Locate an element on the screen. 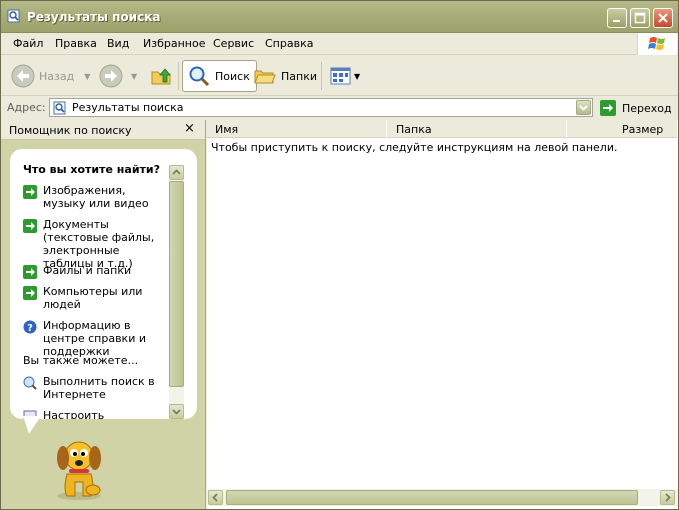  option-files-folders: Файлы и папки is located at coordinates (95, 271).